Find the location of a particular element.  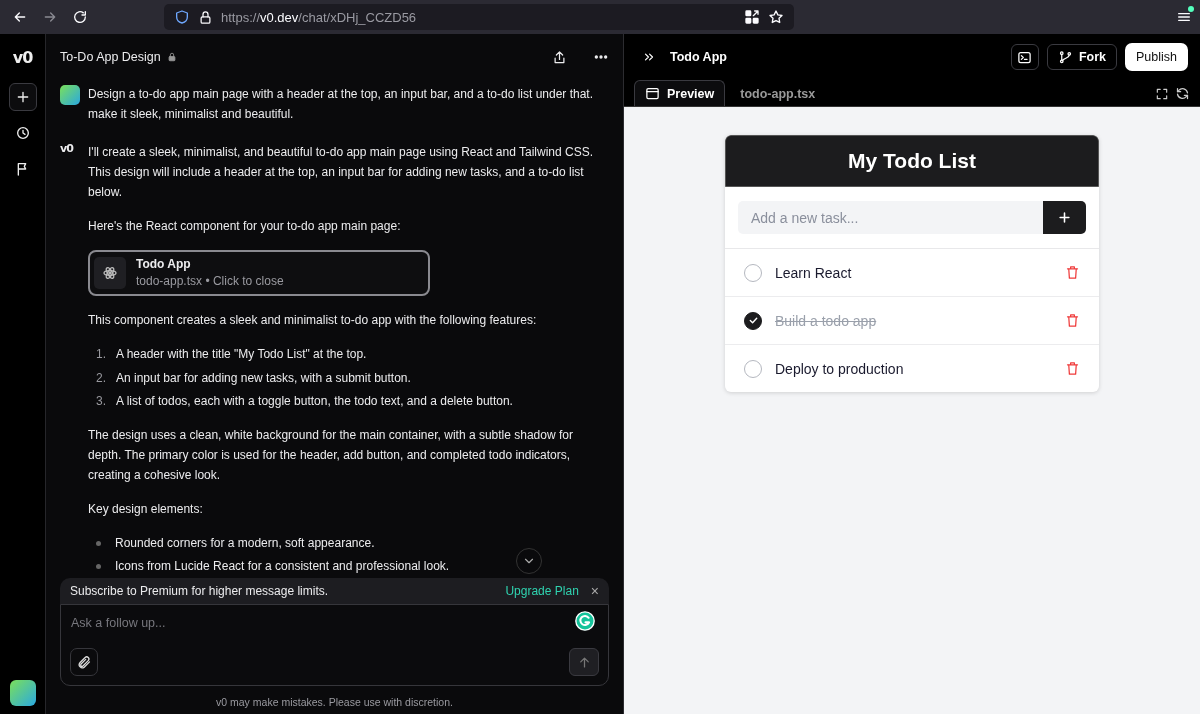

reply-paragraph: The design uses a clean, white background for the main container, with a subtle shadow for depth. The primary color is used for the header, add button, and completed todo indicators, creating a cohesive look. is located at coordinates (331, 455).